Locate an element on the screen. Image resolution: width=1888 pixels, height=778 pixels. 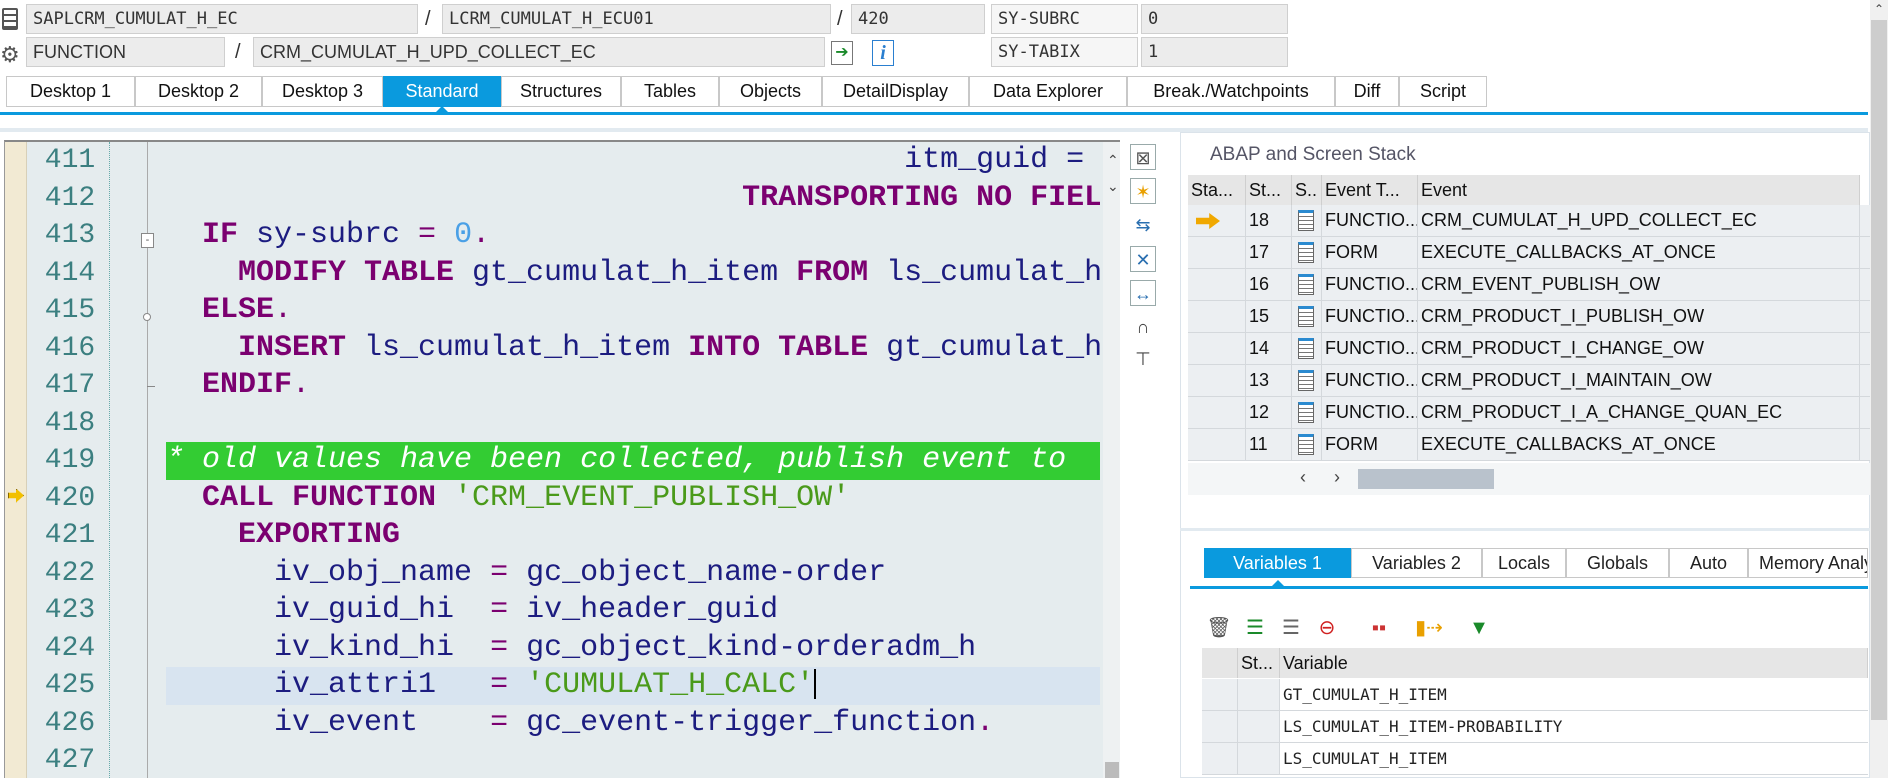
stack-status-cell is located at coordinates (1217, 284).